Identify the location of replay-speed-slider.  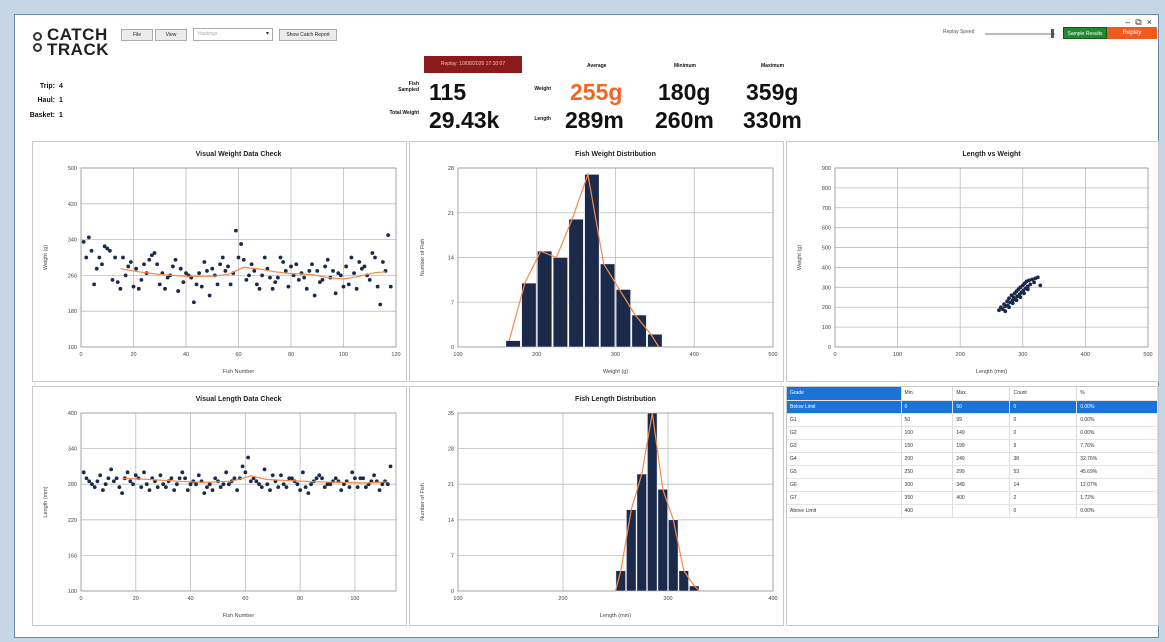
(1020, 34).